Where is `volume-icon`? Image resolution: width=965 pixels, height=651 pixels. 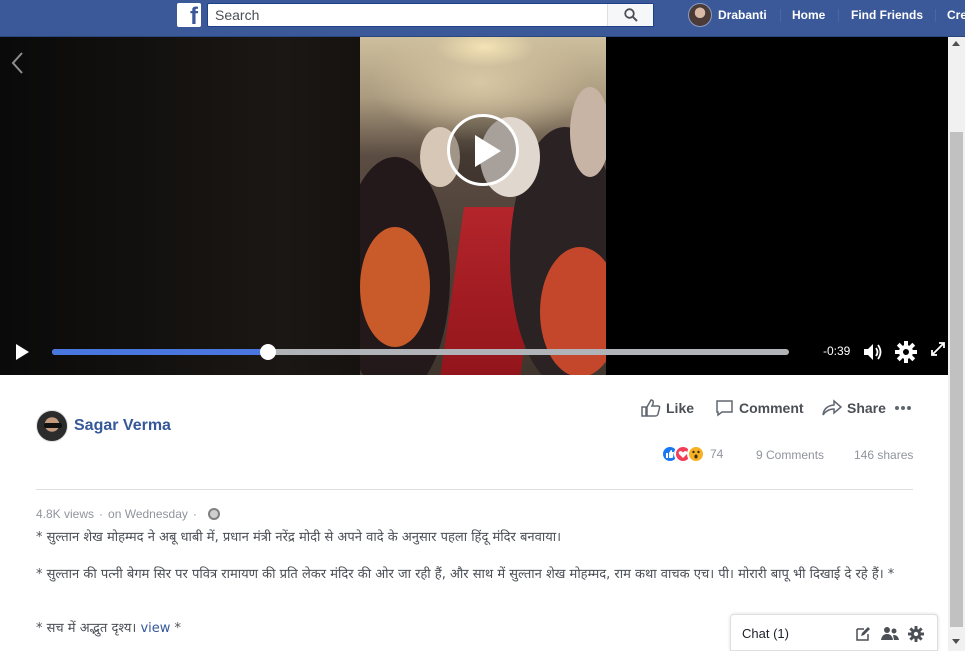 volume-icon is located at coordinates (873, 352).